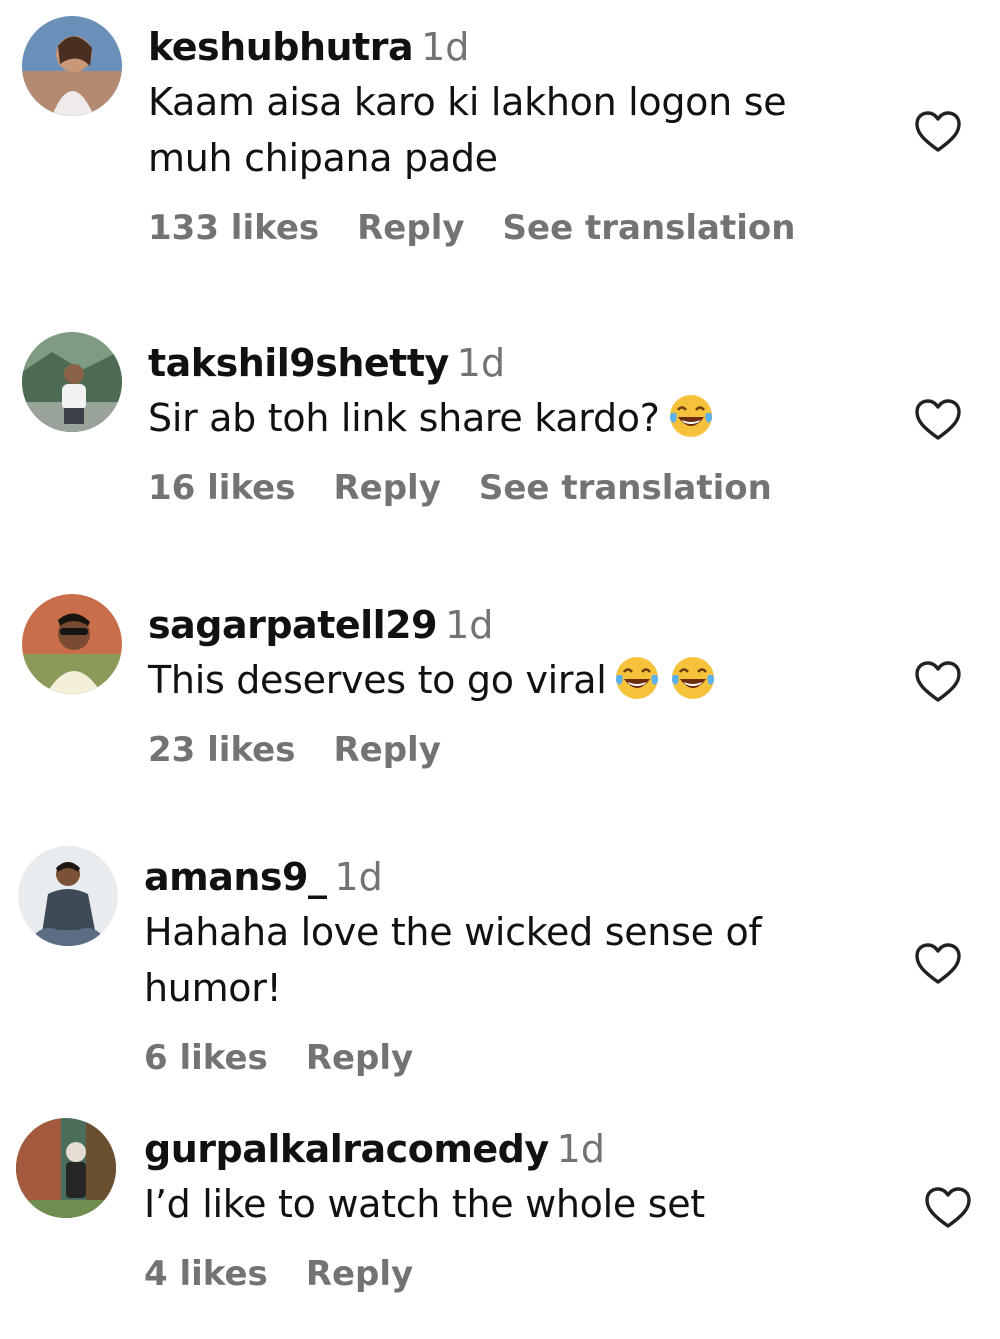 This screenshot has width=1000, height=1339. I want to click on likes-count: 6 likes, so click(206, 1058).